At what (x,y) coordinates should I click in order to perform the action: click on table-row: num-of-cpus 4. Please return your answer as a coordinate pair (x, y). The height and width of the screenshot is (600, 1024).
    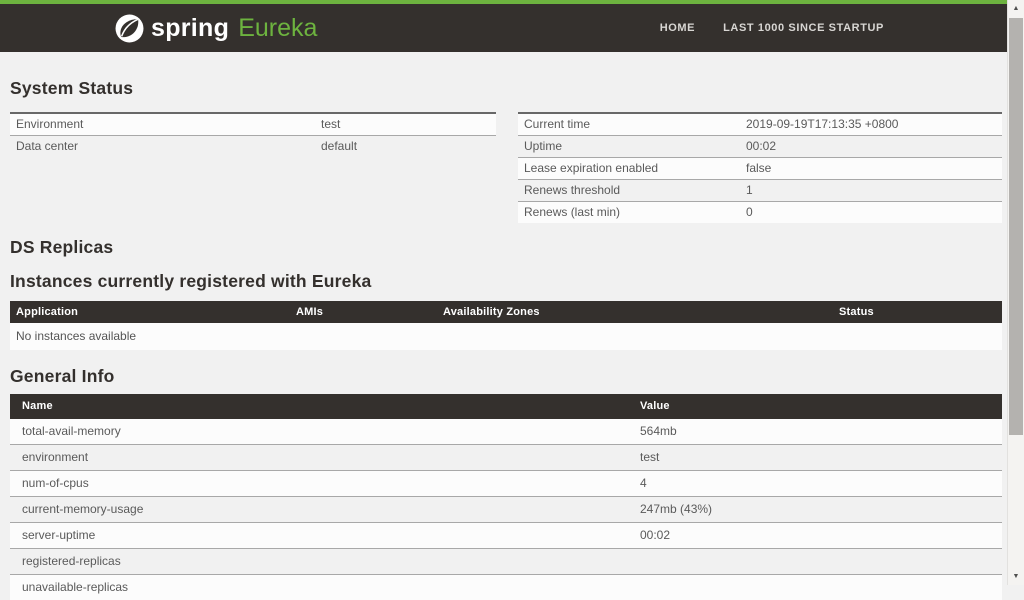
    Looking at the image, I should click on (506, 484).